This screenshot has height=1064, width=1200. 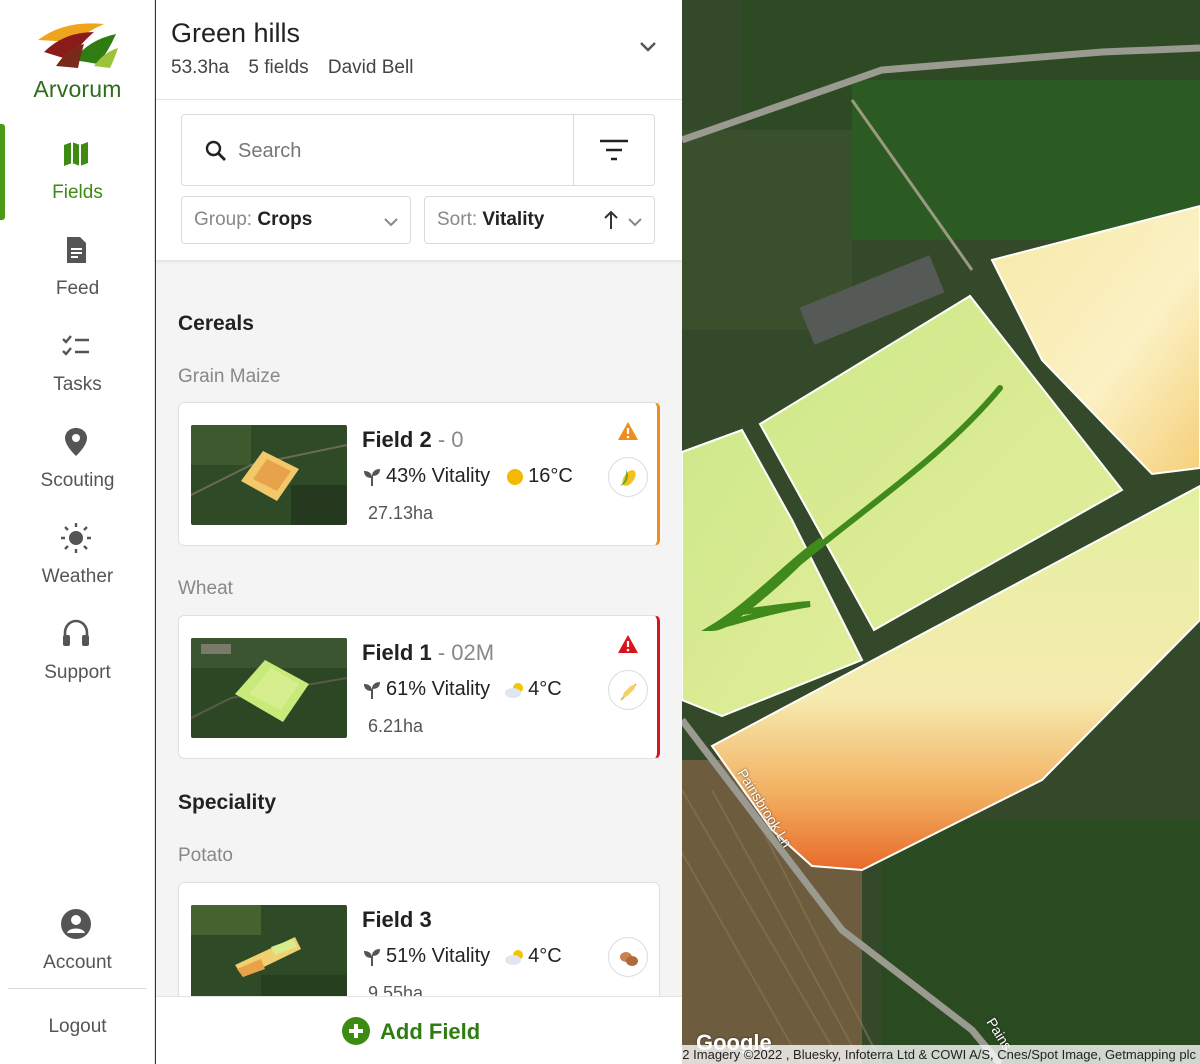 I want to click on filter-button, so click(x=614, y=150).